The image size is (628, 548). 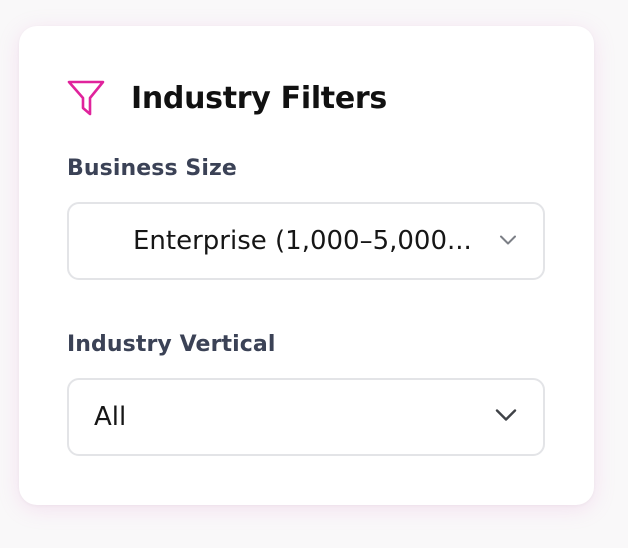 What do you see at coordinates (152, 168) in the screenshot?
I see `business-size-label: Business Size` at bounding box center [152, 168].